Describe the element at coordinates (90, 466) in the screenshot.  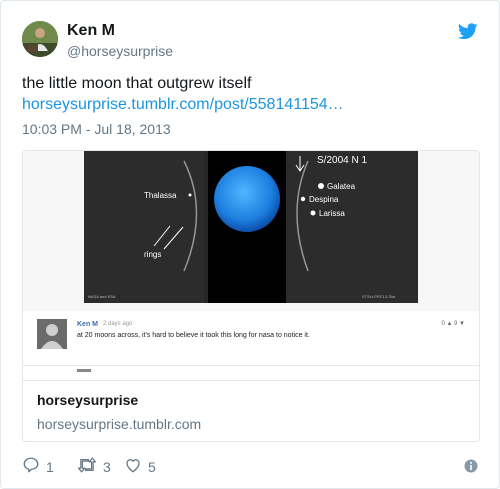
I see `retweet-icon` at that location.